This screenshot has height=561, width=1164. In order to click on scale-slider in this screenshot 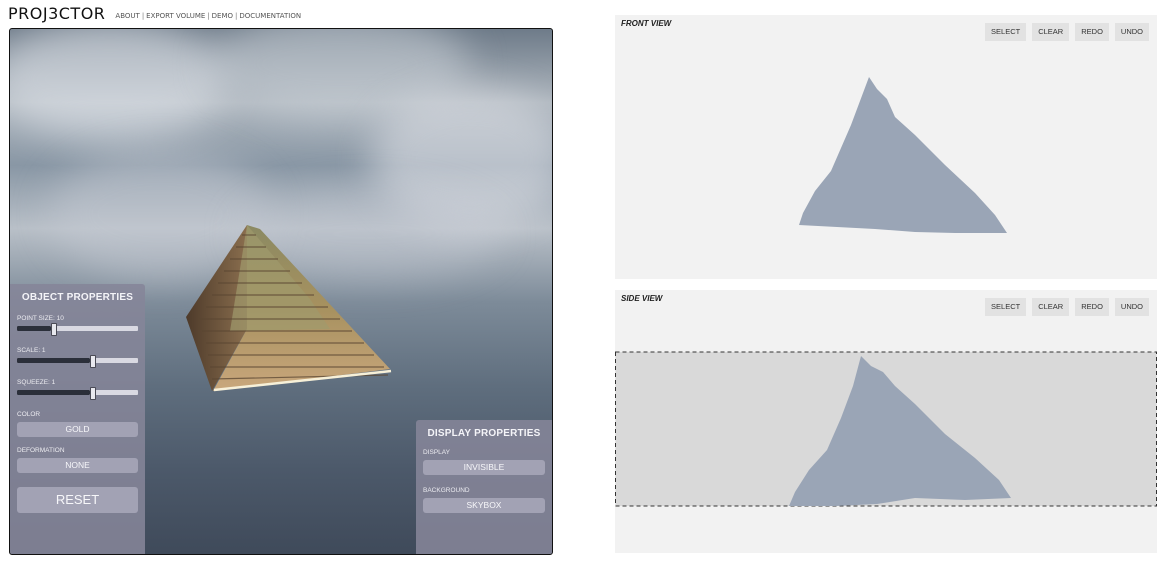, I will do `click(77, 361)`.